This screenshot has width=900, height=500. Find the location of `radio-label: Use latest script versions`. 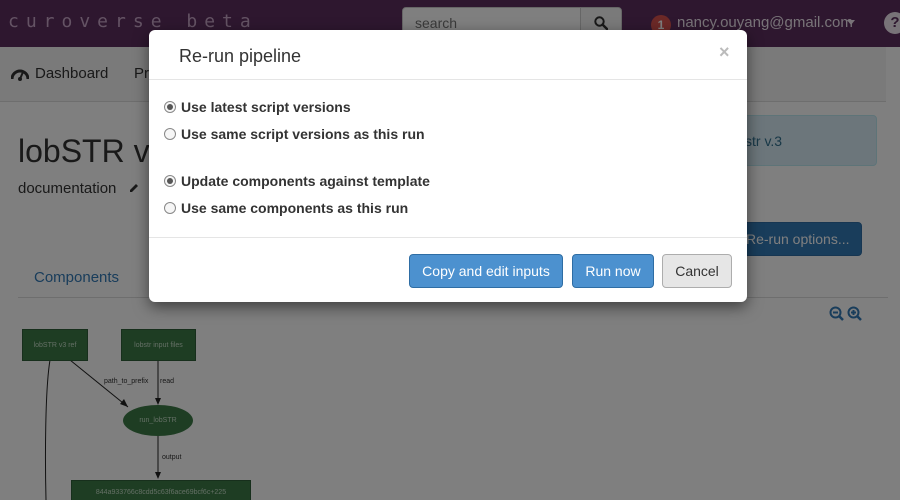

radio-label: Use latest script versions is located at coordinates (266, 107).